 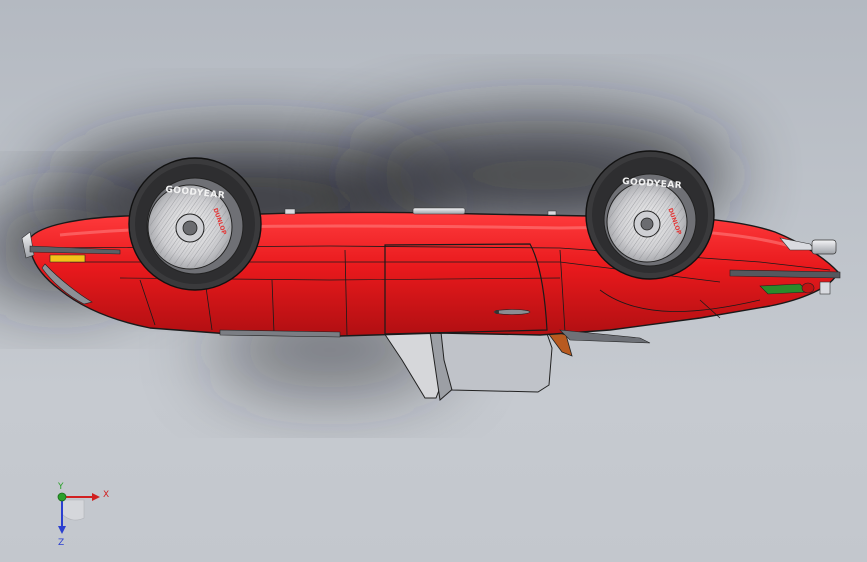 I want to click on axis-triad: X Y Z, so click(x=83, y=515).